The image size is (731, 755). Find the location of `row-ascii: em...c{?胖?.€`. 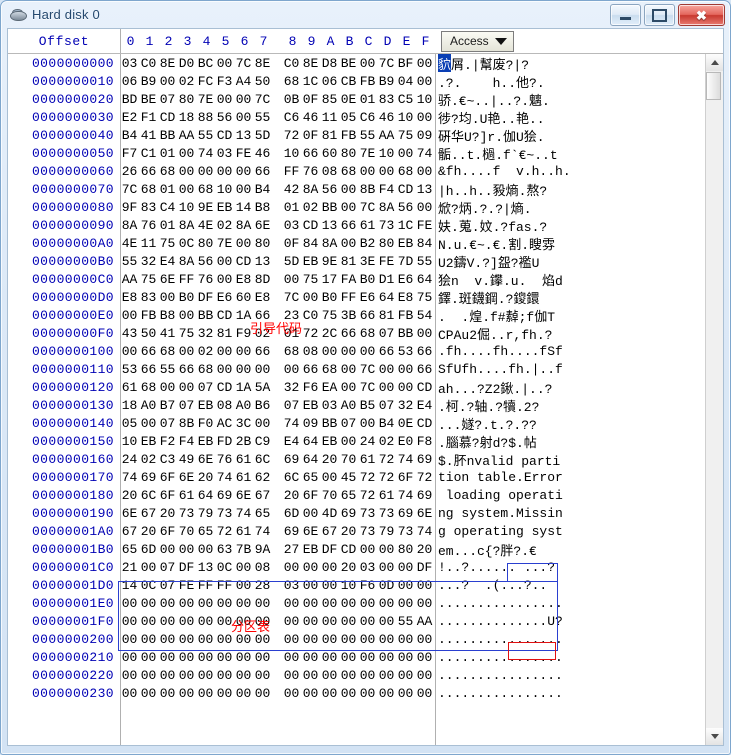

row-ascii: em...c{?胖?.€ is located at coordinates (569, 549).